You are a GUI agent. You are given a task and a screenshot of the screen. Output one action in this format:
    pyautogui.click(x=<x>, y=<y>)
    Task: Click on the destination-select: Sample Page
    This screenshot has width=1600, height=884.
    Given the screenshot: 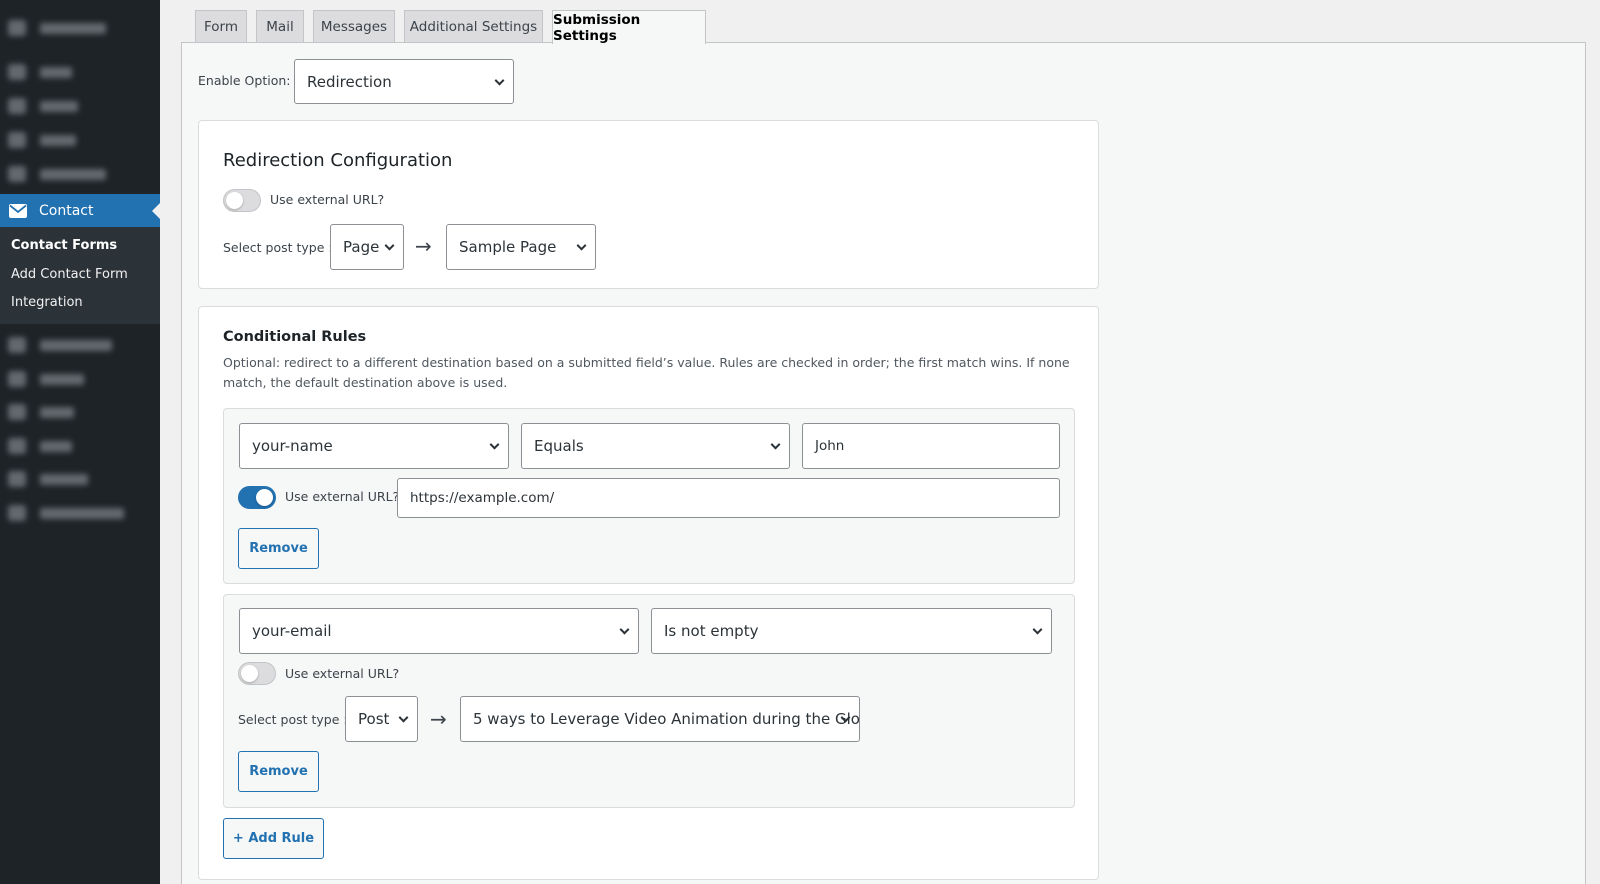 What is the action you would take?
    pyautogui.click(x=521, y=247)
    